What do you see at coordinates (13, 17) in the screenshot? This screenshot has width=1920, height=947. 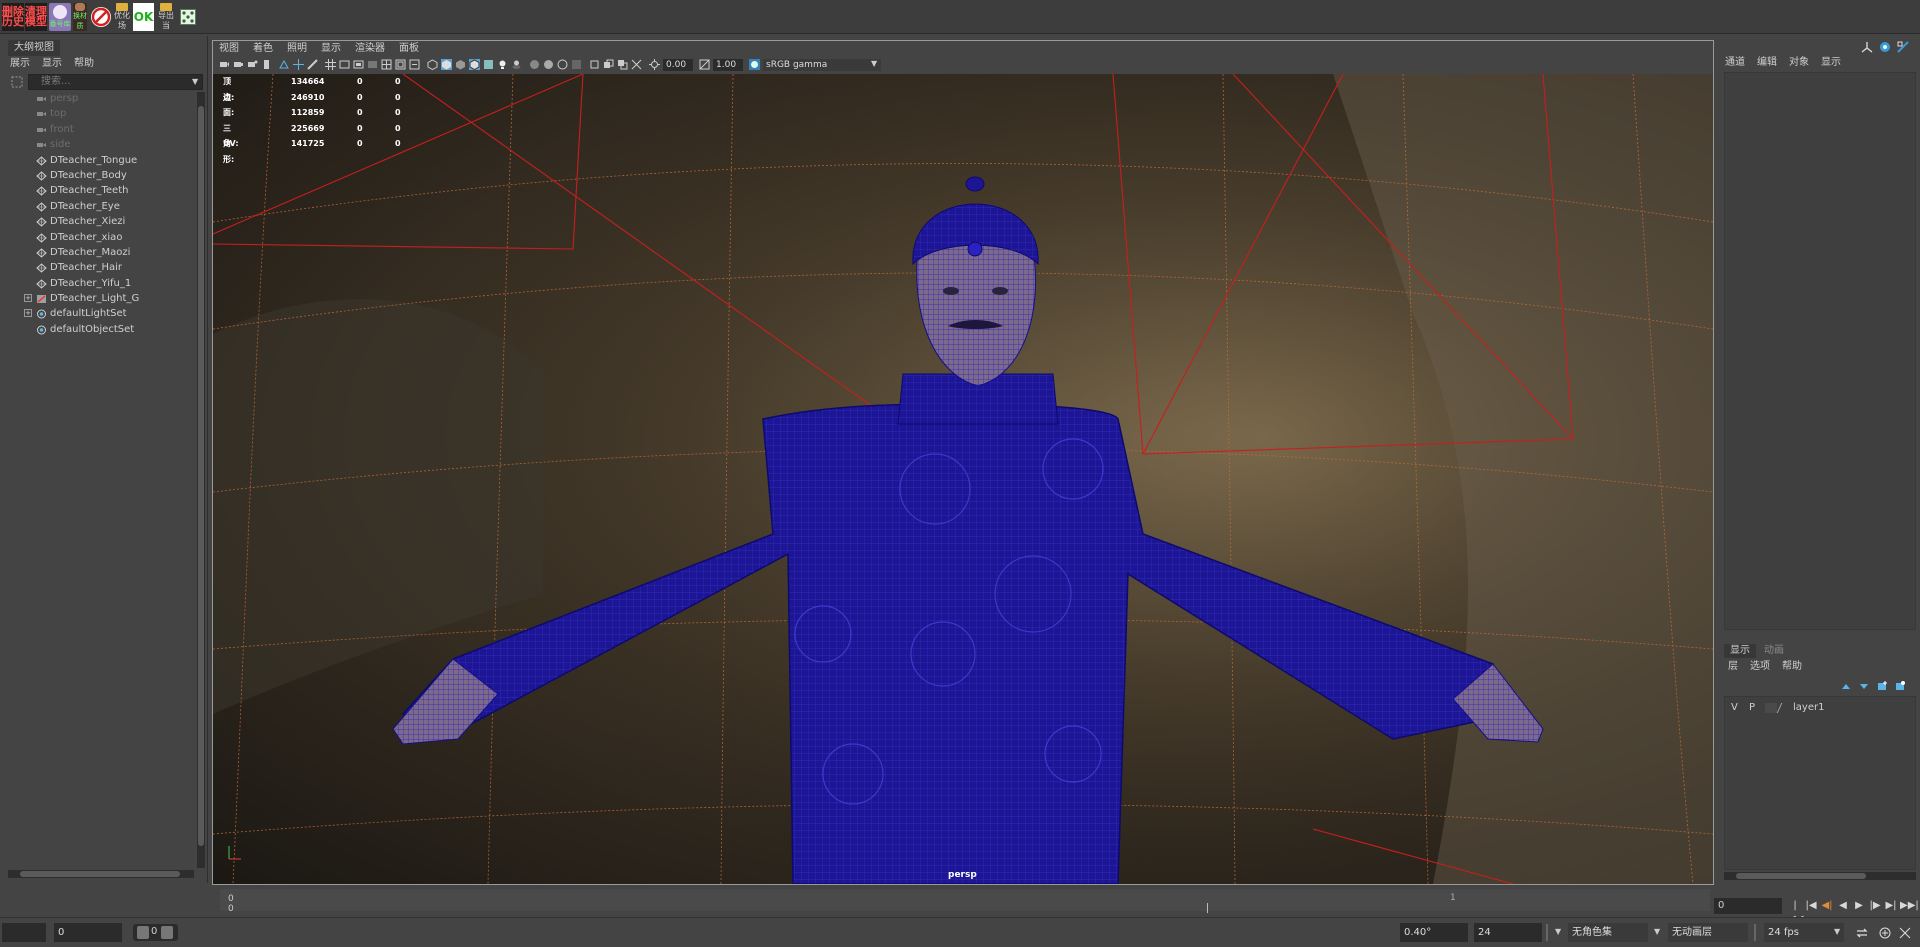 I see `delete-history-button: 删除 历史` at bounding box center [13, 17].